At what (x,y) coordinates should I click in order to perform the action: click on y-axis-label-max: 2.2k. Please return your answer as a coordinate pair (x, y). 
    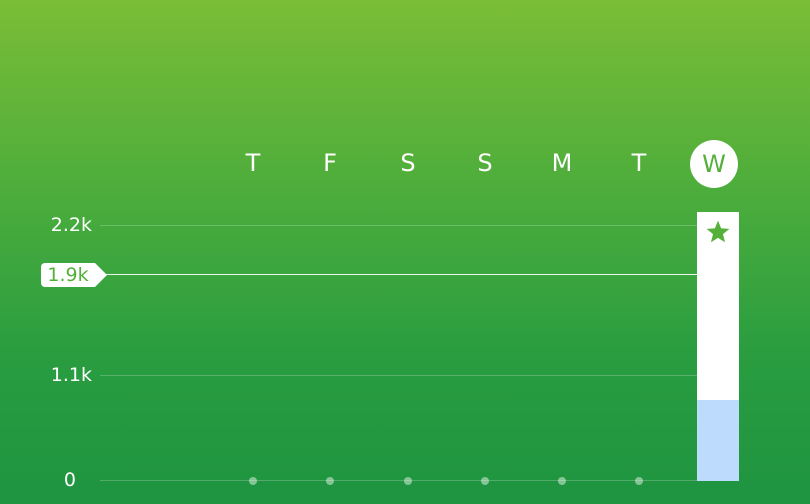
    Looking at the image, I should click on (71, 225).